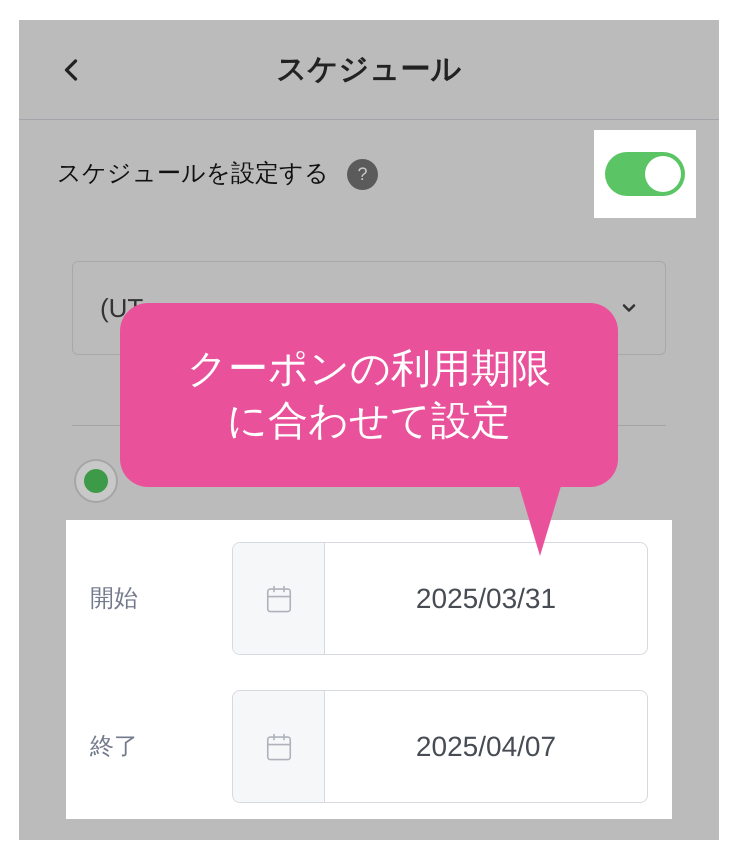 This screenshot has height=862, width=738. I want to click on schedule-label: スケジュールを設定する, so click(193, 174).